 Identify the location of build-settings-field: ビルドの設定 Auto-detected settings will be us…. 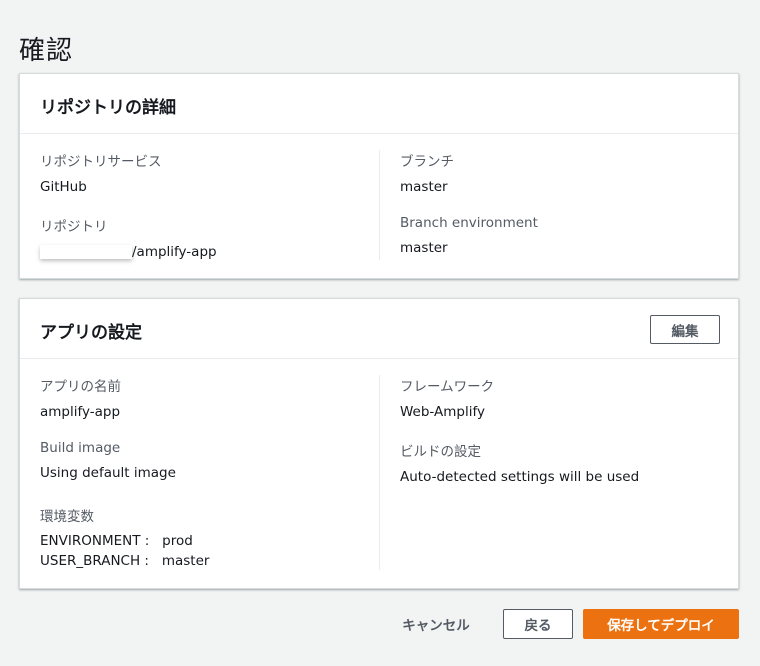
(519, 462).